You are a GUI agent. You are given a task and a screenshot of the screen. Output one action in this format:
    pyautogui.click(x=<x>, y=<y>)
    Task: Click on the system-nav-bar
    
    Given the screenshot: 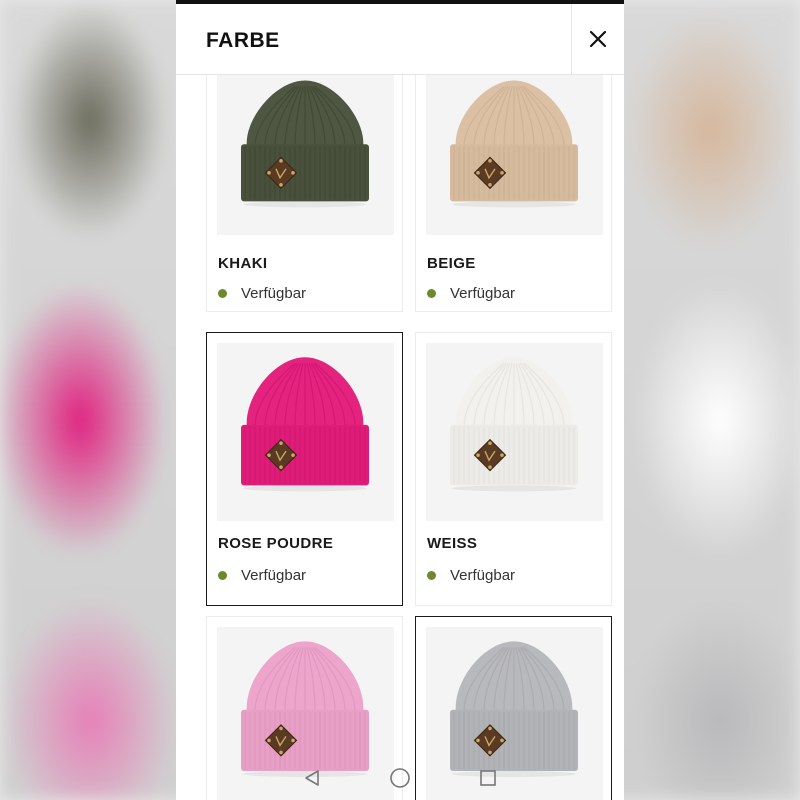 What is the action you would take?
    pyautogui.click(x=400, y=778)
    